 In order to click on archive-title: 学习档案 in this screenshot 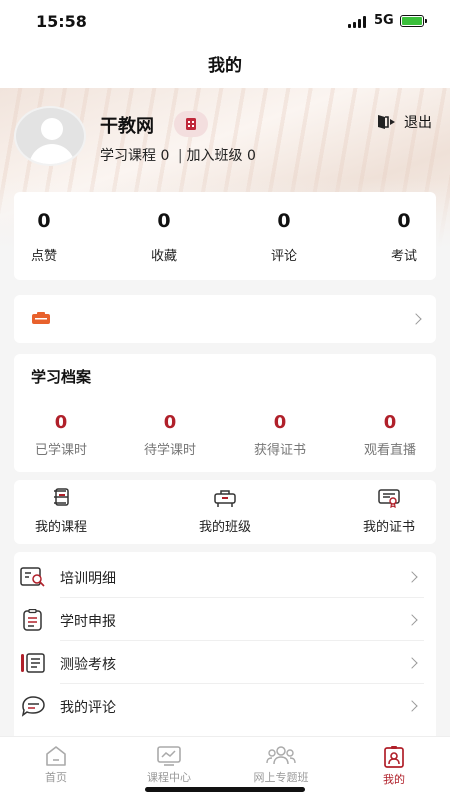, I will do `click(61, 377)`.